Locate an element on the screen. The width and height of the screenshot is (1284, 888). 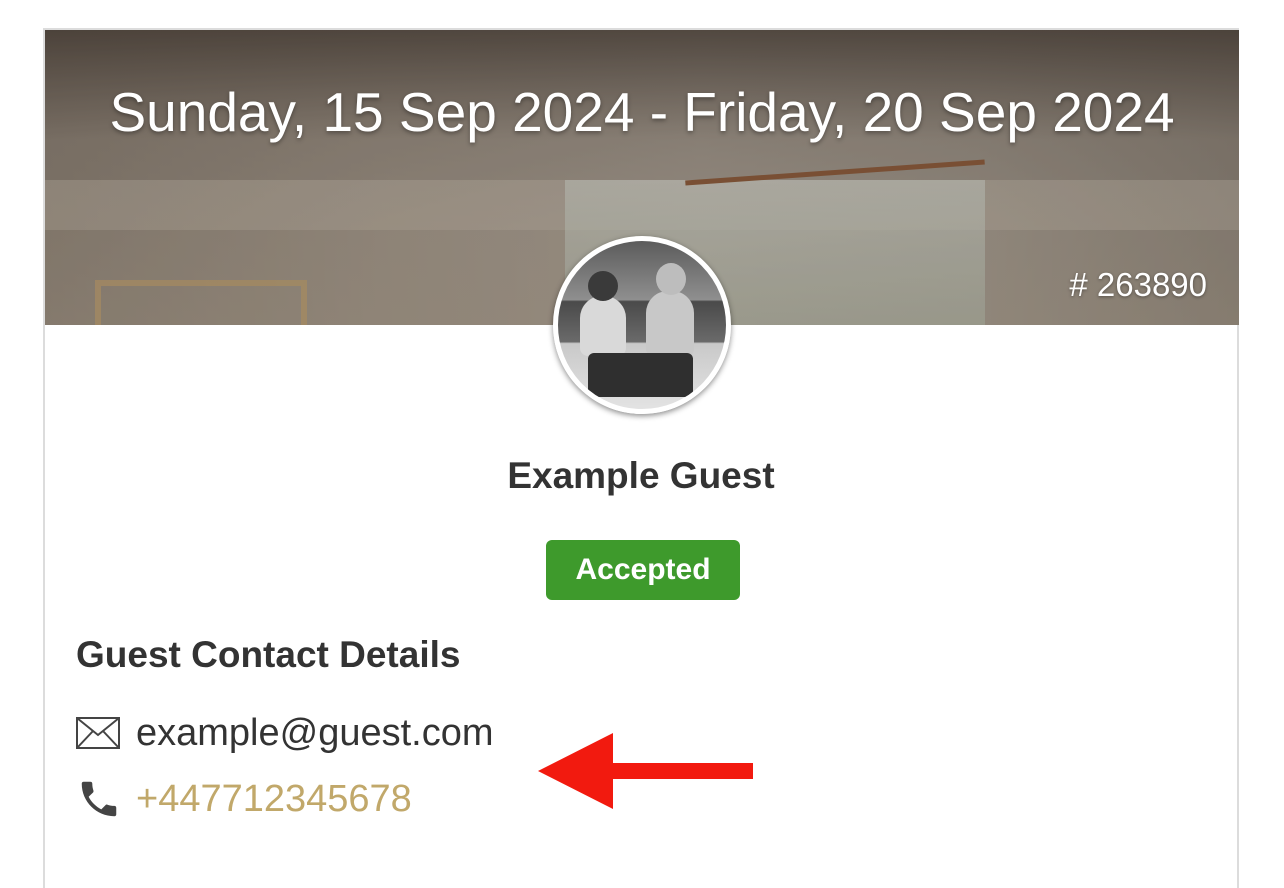
booking-number: # 263890 is located at coordinates (1138, 284).